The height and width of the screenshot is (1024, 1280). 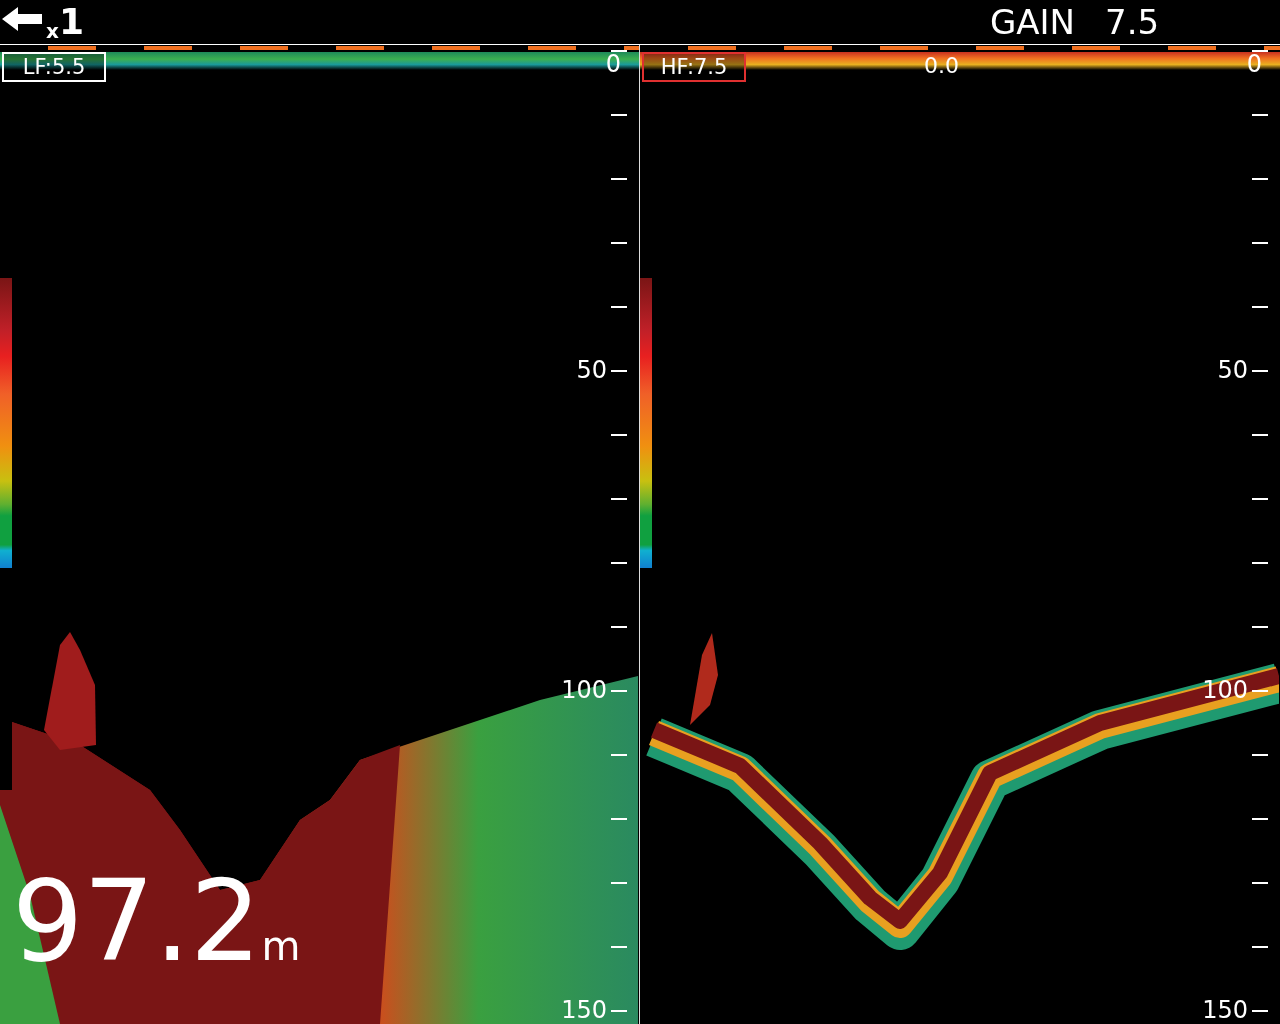 I want to click on frequency-label: LF:5.5, so click(x=54, y=67).